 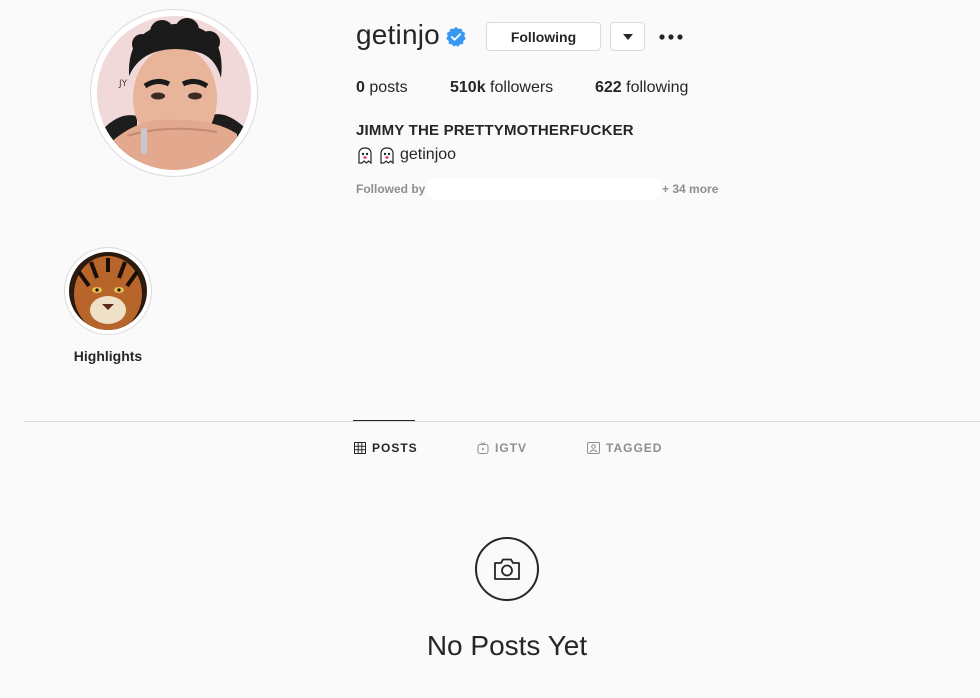 I want to click on avatar: JY, so click(x=174, y=93).